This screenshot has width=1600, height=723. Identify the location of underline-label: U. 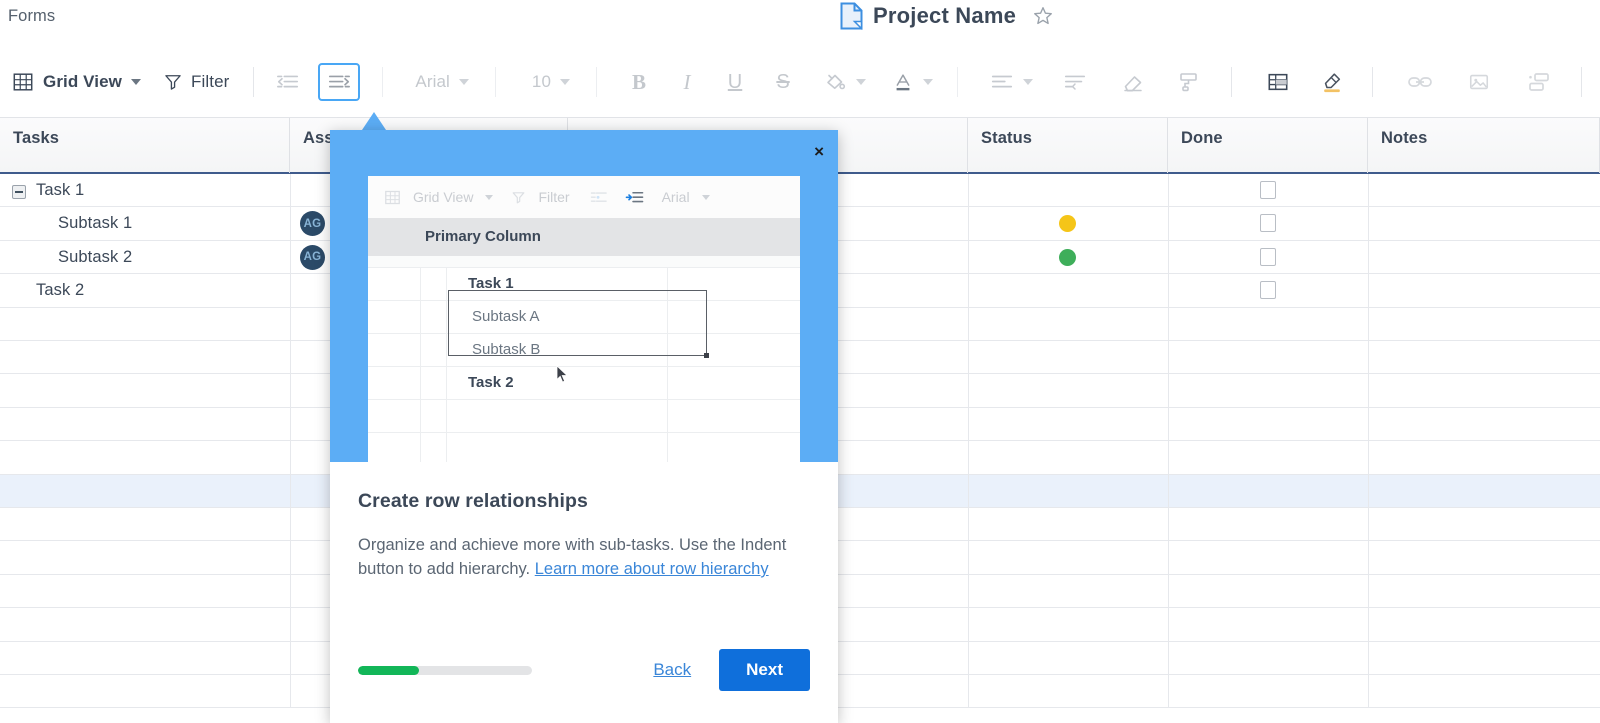
(735, 81).